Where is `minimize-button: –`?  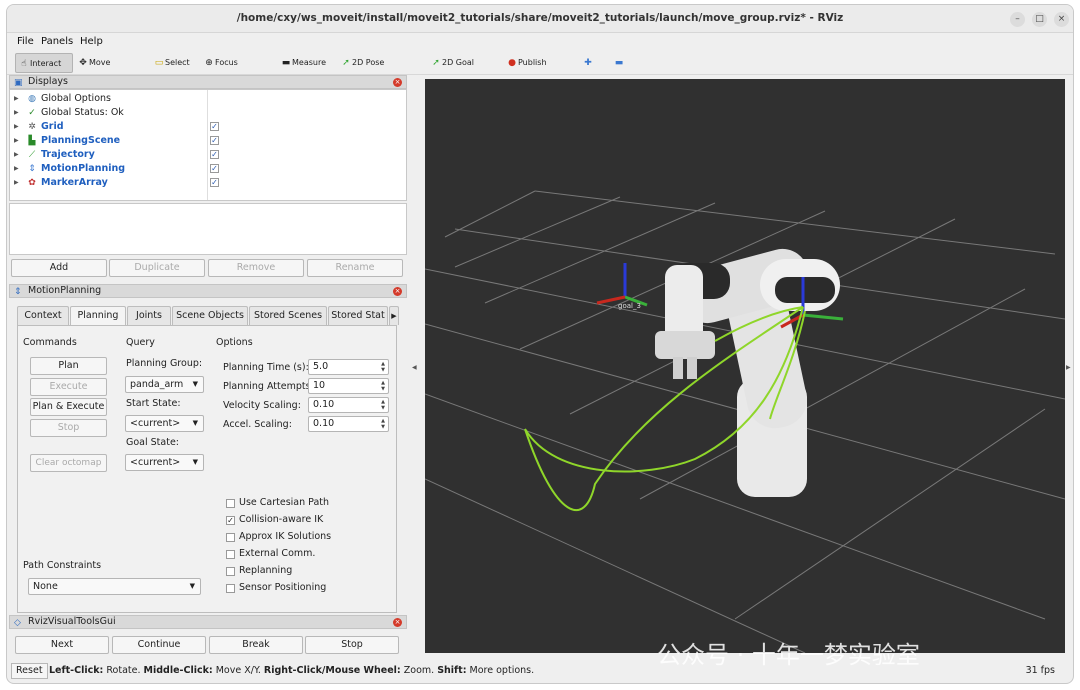 minimize-button: – is located at coordinates (1017, 19).